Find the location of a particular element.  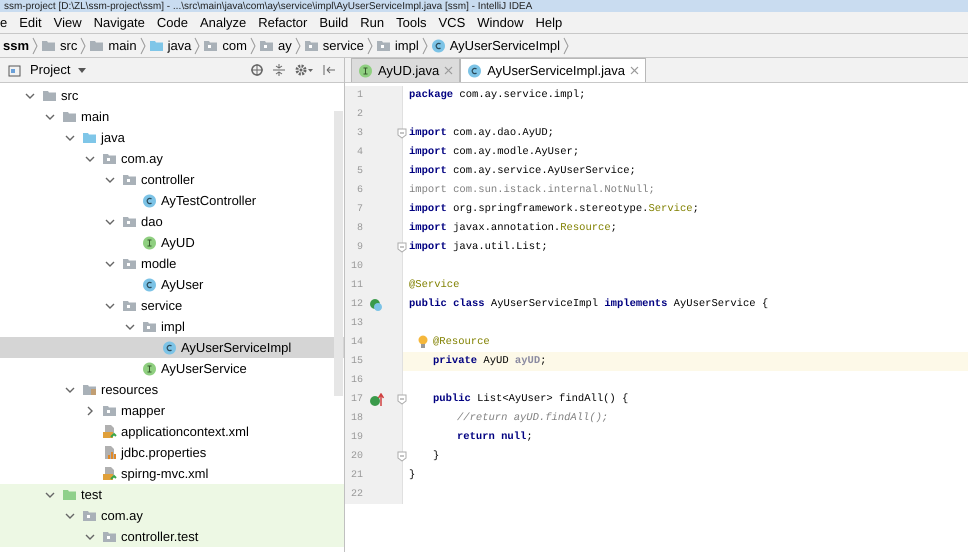

line-number: 7 is located at coordinates (359, 210).